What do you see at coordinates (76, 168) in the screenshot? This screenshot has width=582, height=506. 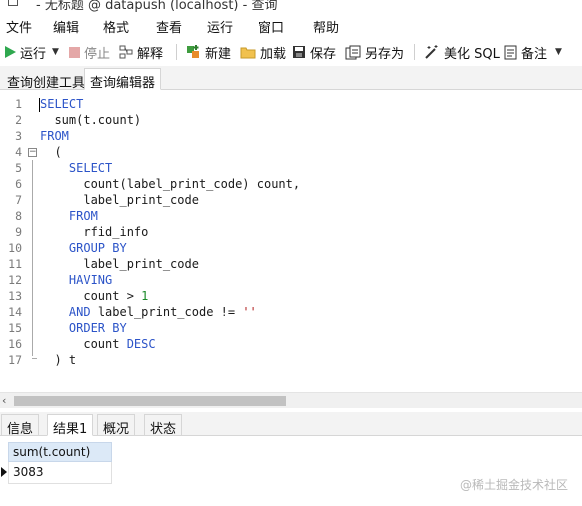 I see `code-text: SELECT` at bounding box center [76, 168].